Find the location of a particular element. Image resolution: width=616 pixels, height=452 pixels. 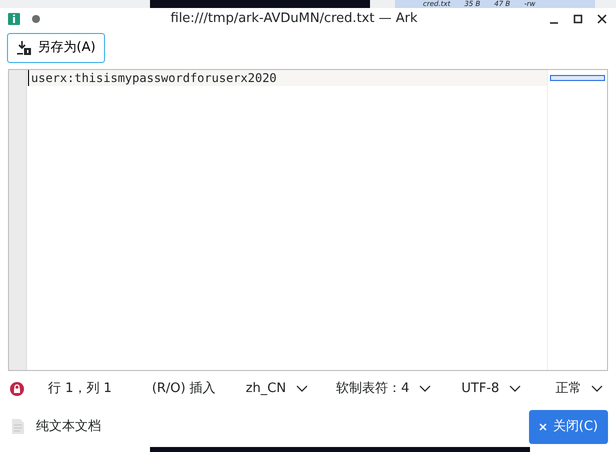

status-dropdown: 正常 is located at coordinates (579, 388).